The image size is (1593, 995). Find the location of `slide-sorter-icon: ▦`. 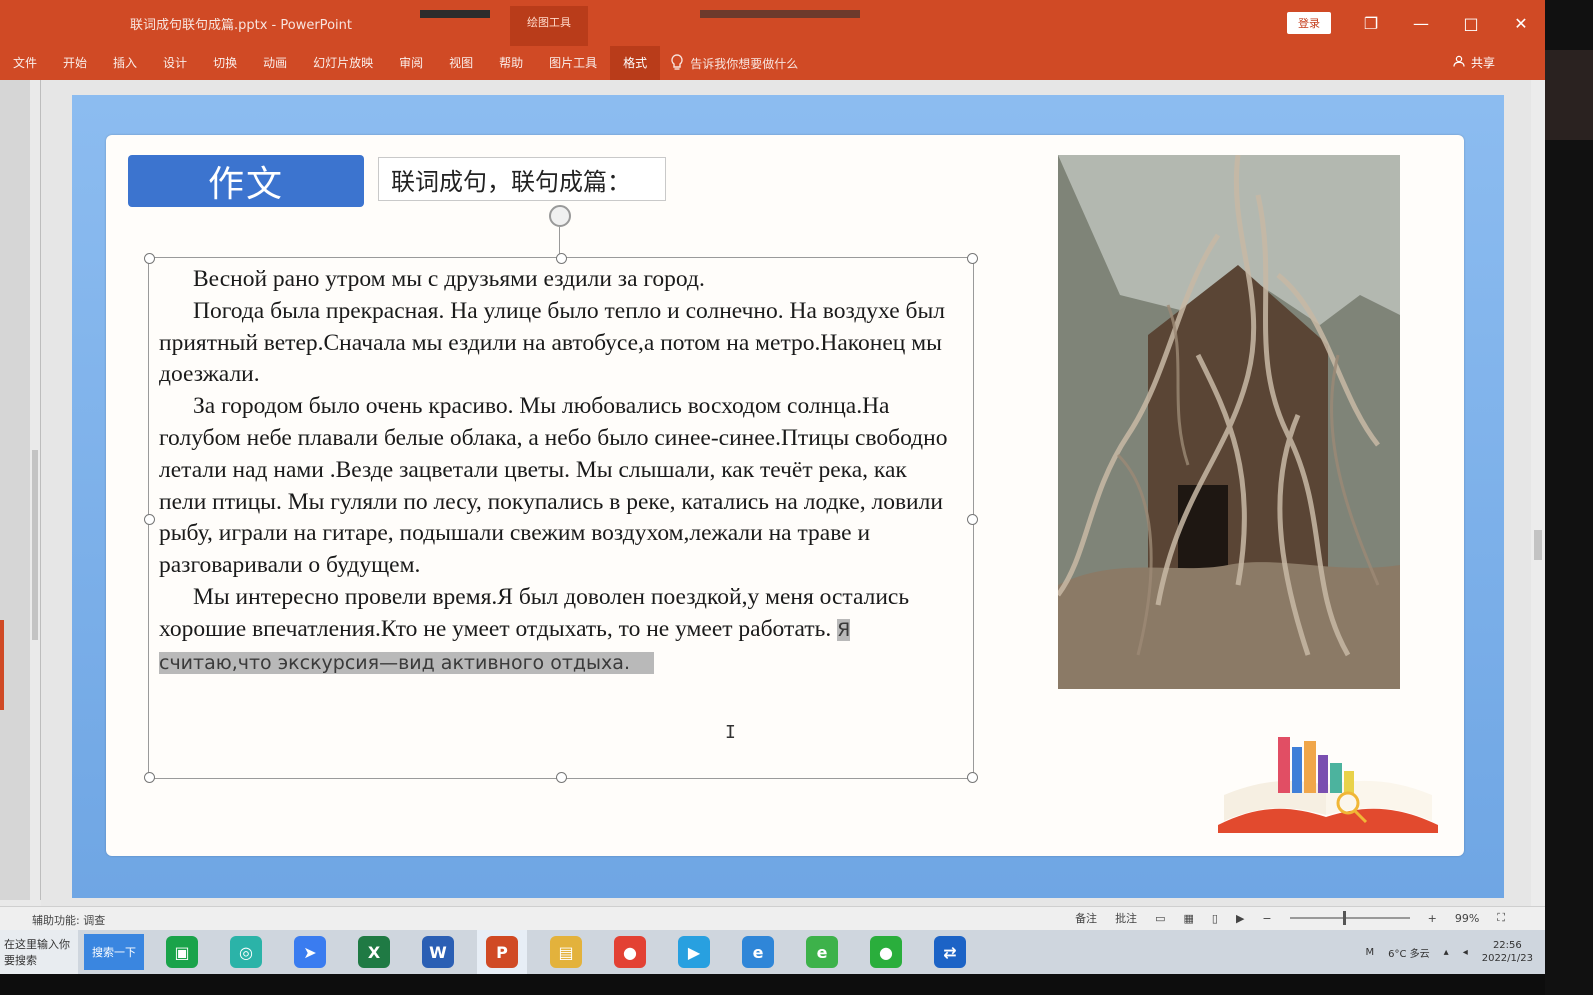

slide-sorter-icon: ▦ is located at coordinates (1188, 918).